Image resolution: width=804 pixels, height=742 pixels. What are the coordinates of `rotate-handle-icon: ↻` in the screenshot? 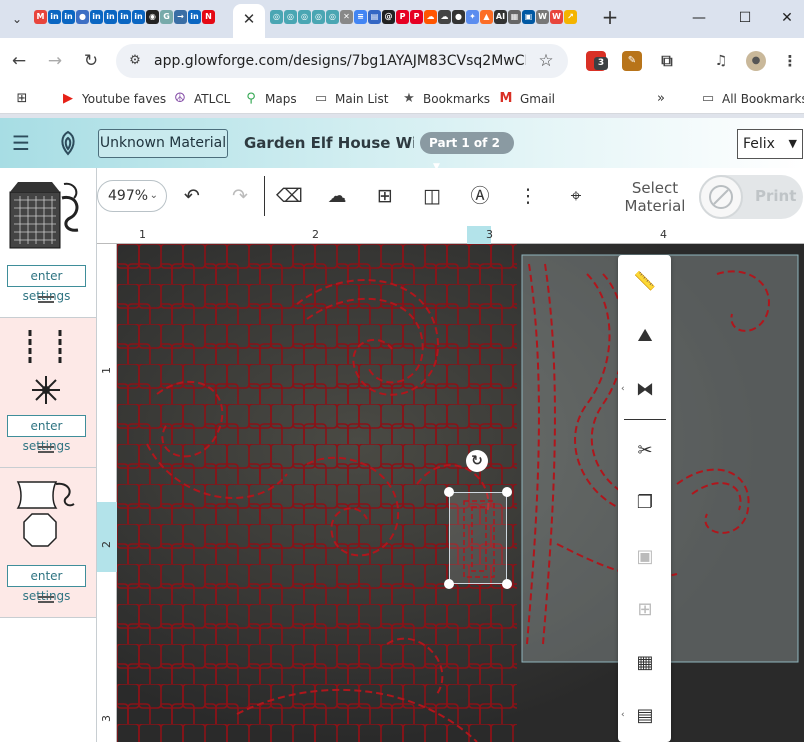 It's located at (477, 461).